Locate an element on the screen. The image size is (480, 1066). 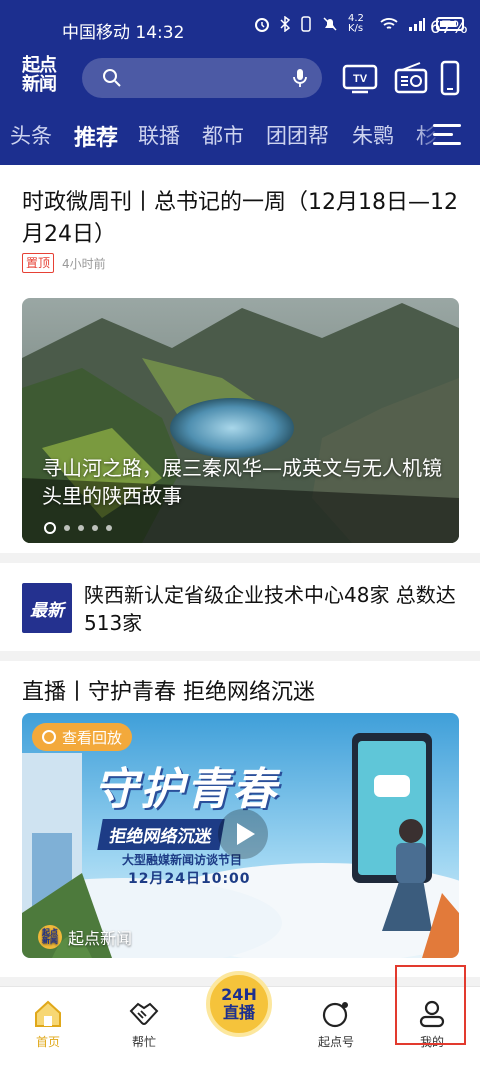
qidianhao-icon is located at coordinates (335, 1015).